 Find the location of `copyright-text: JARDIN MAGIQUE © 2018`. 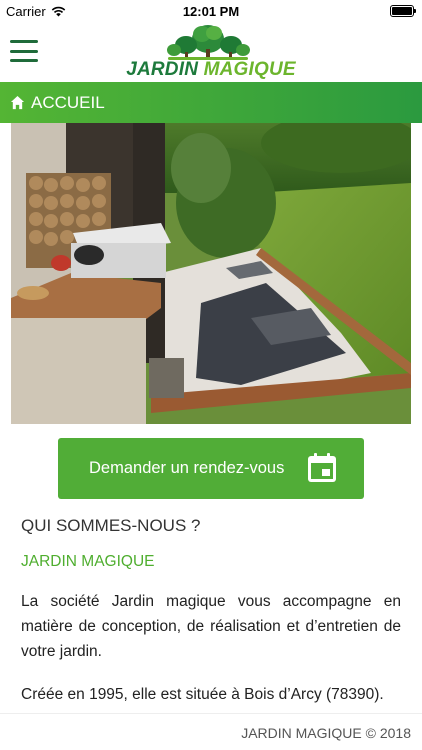

copyright-text: JARDIN MAGIQUE © 2018 is located at coordinates (326, 733).